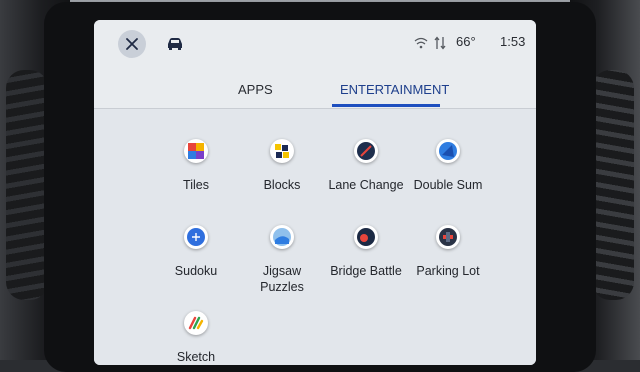  What do you see at coordinates (196, 252) in the screenshot?
I see `app-sudoku: Sudoku` at bounding box center [196, 252].